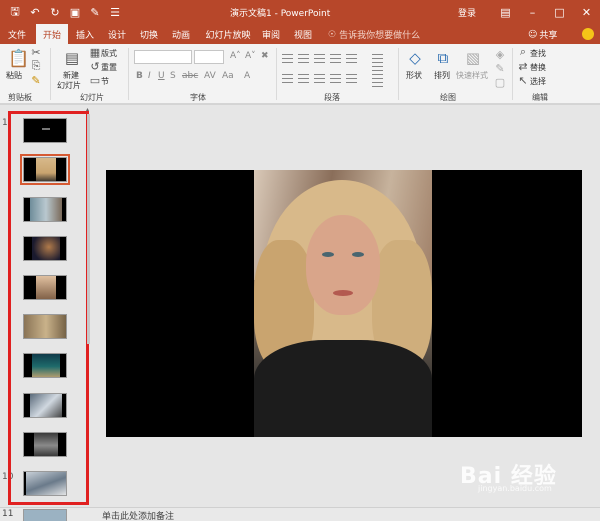 This screenshot has height=521, width=600. I want to click on font-name-input, so click(163, 57).